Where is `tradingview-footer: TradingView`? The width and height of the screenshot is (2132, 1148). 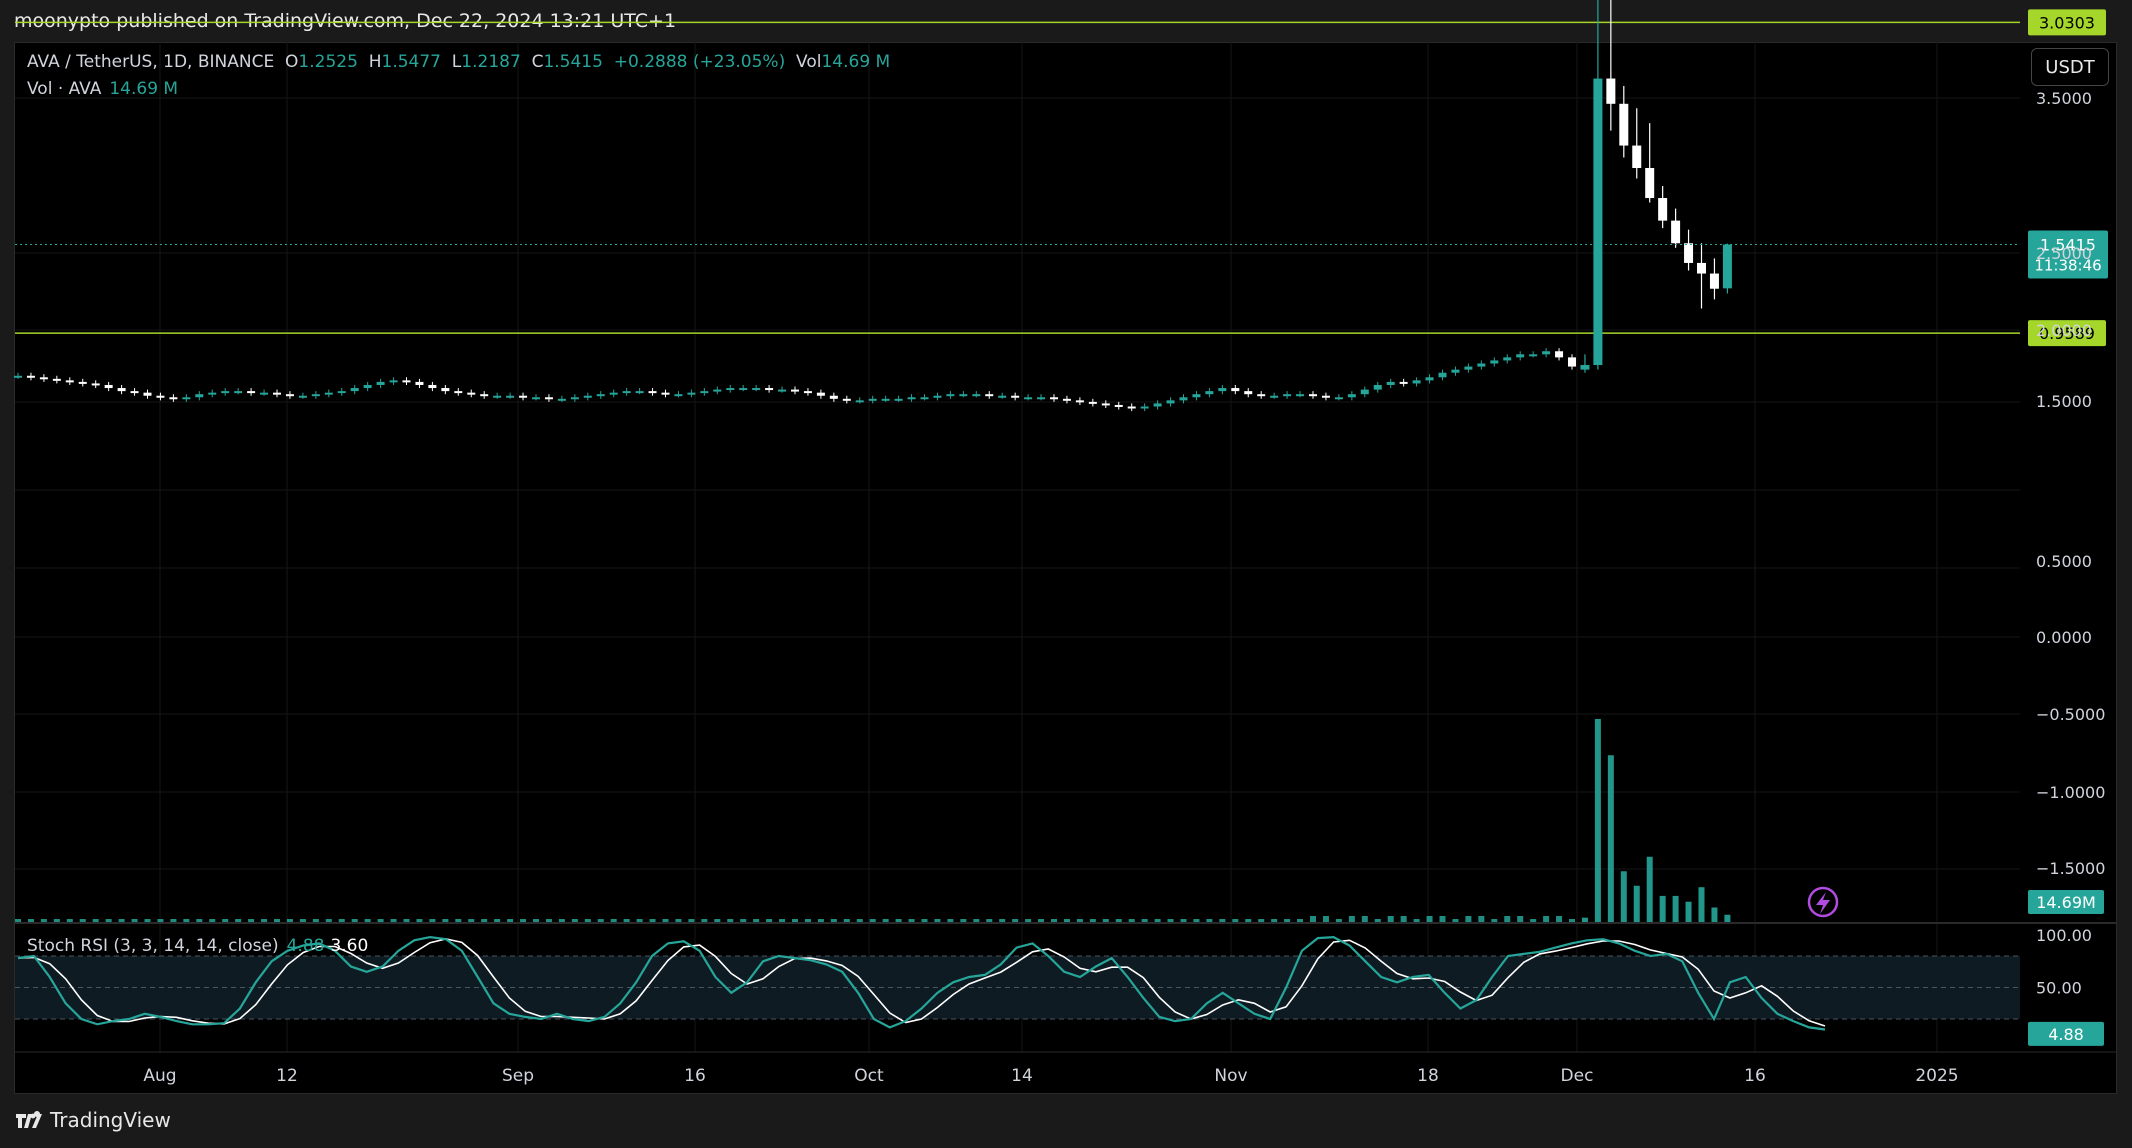
tradingview-footer: TradingView is located at coordinates (92, 1120).